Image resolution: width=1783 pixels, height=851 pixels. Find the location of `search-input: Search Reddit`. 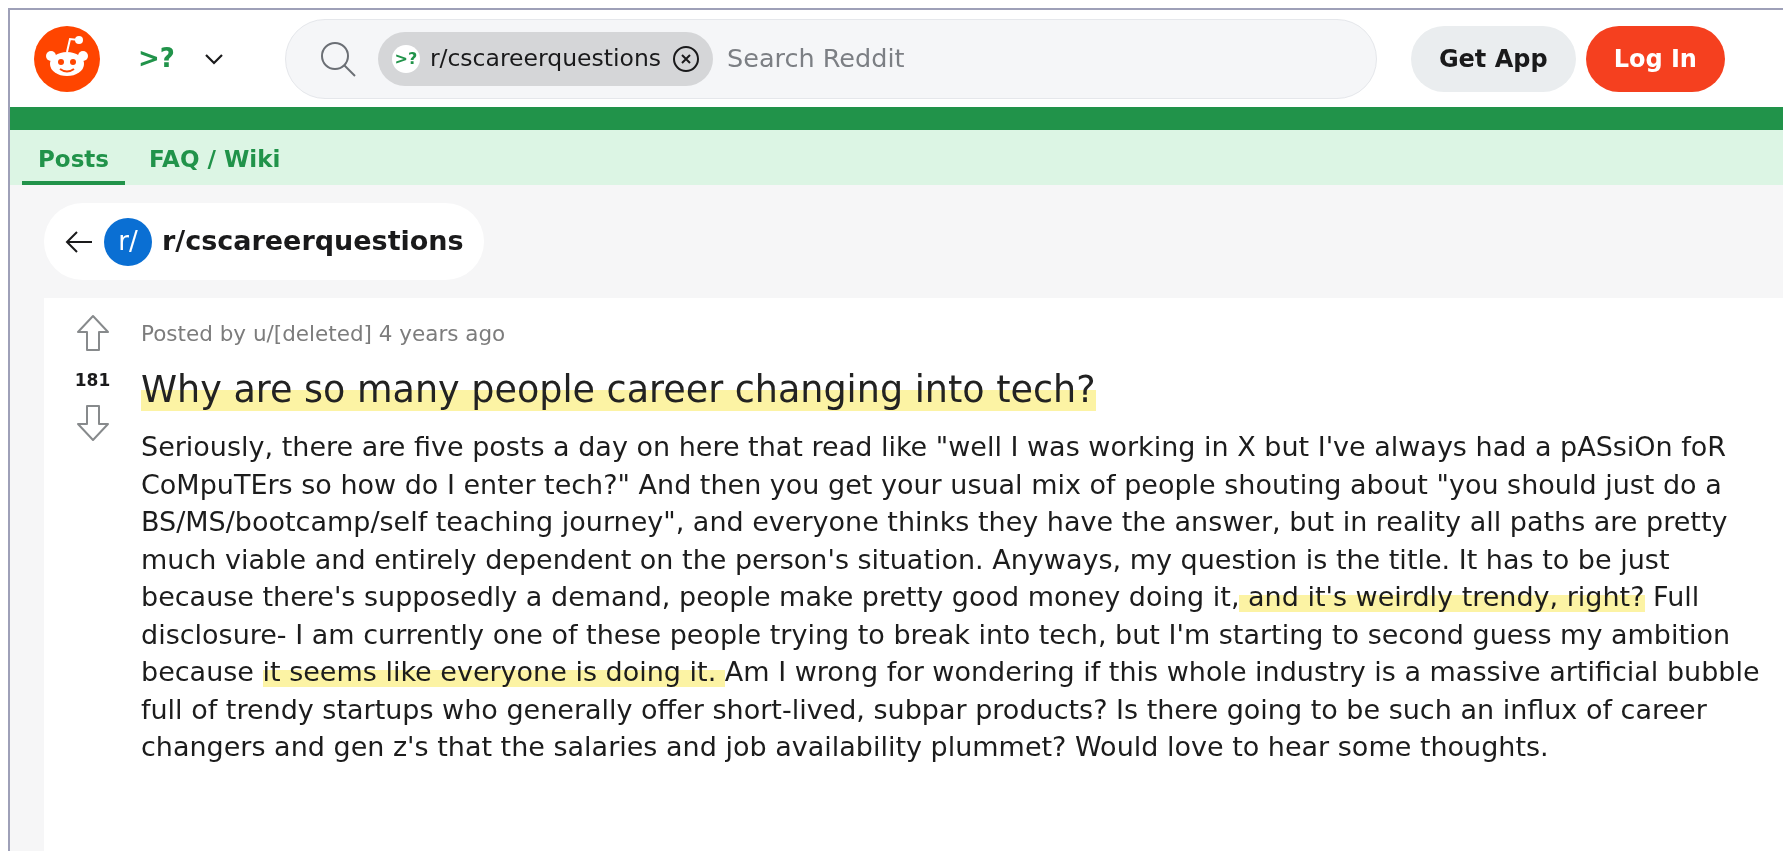

search-input: Search Reddit is located at coordinates (1051, 58).